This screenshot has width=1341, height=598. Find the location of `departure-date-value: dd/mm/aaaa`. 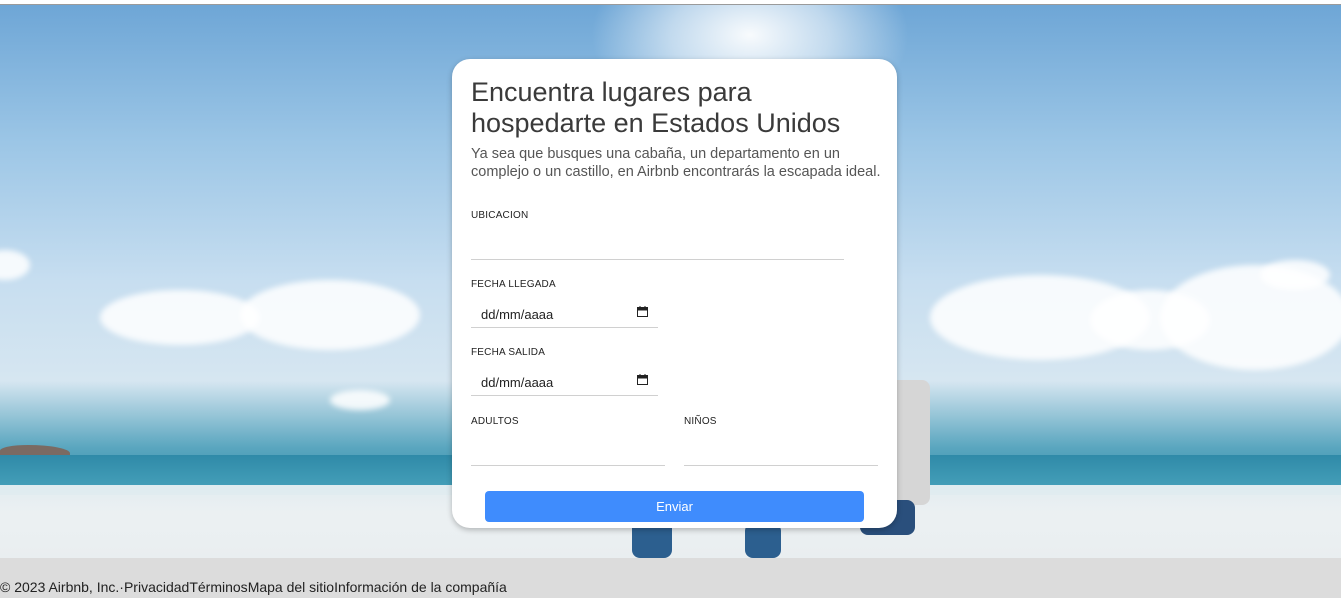

departure-date-value: dd/mm/aaaa is located at coordinates (517, 382).